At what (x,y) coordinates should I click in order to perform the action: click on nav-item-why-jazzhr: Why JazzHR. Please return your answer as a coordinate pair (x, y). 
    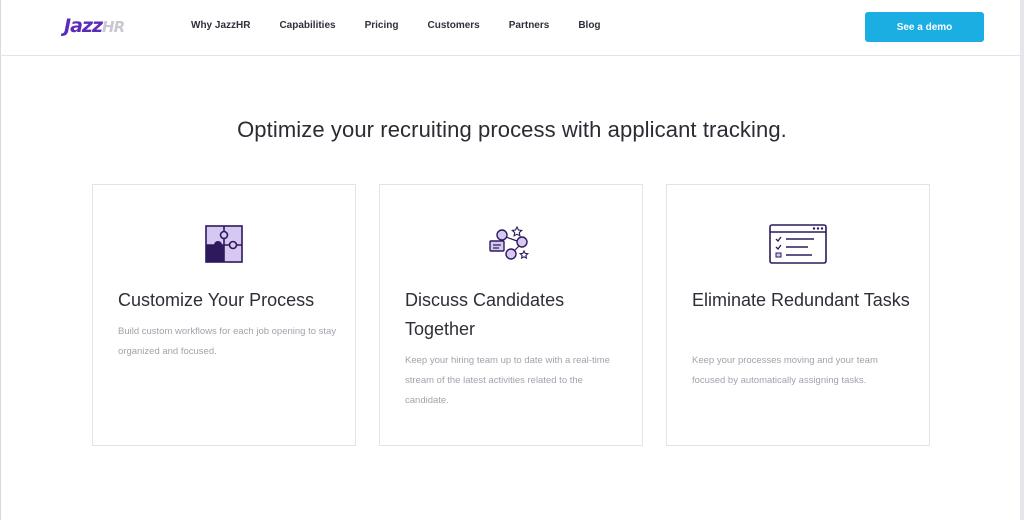
    Looking at the image, I should click on (220, 25).